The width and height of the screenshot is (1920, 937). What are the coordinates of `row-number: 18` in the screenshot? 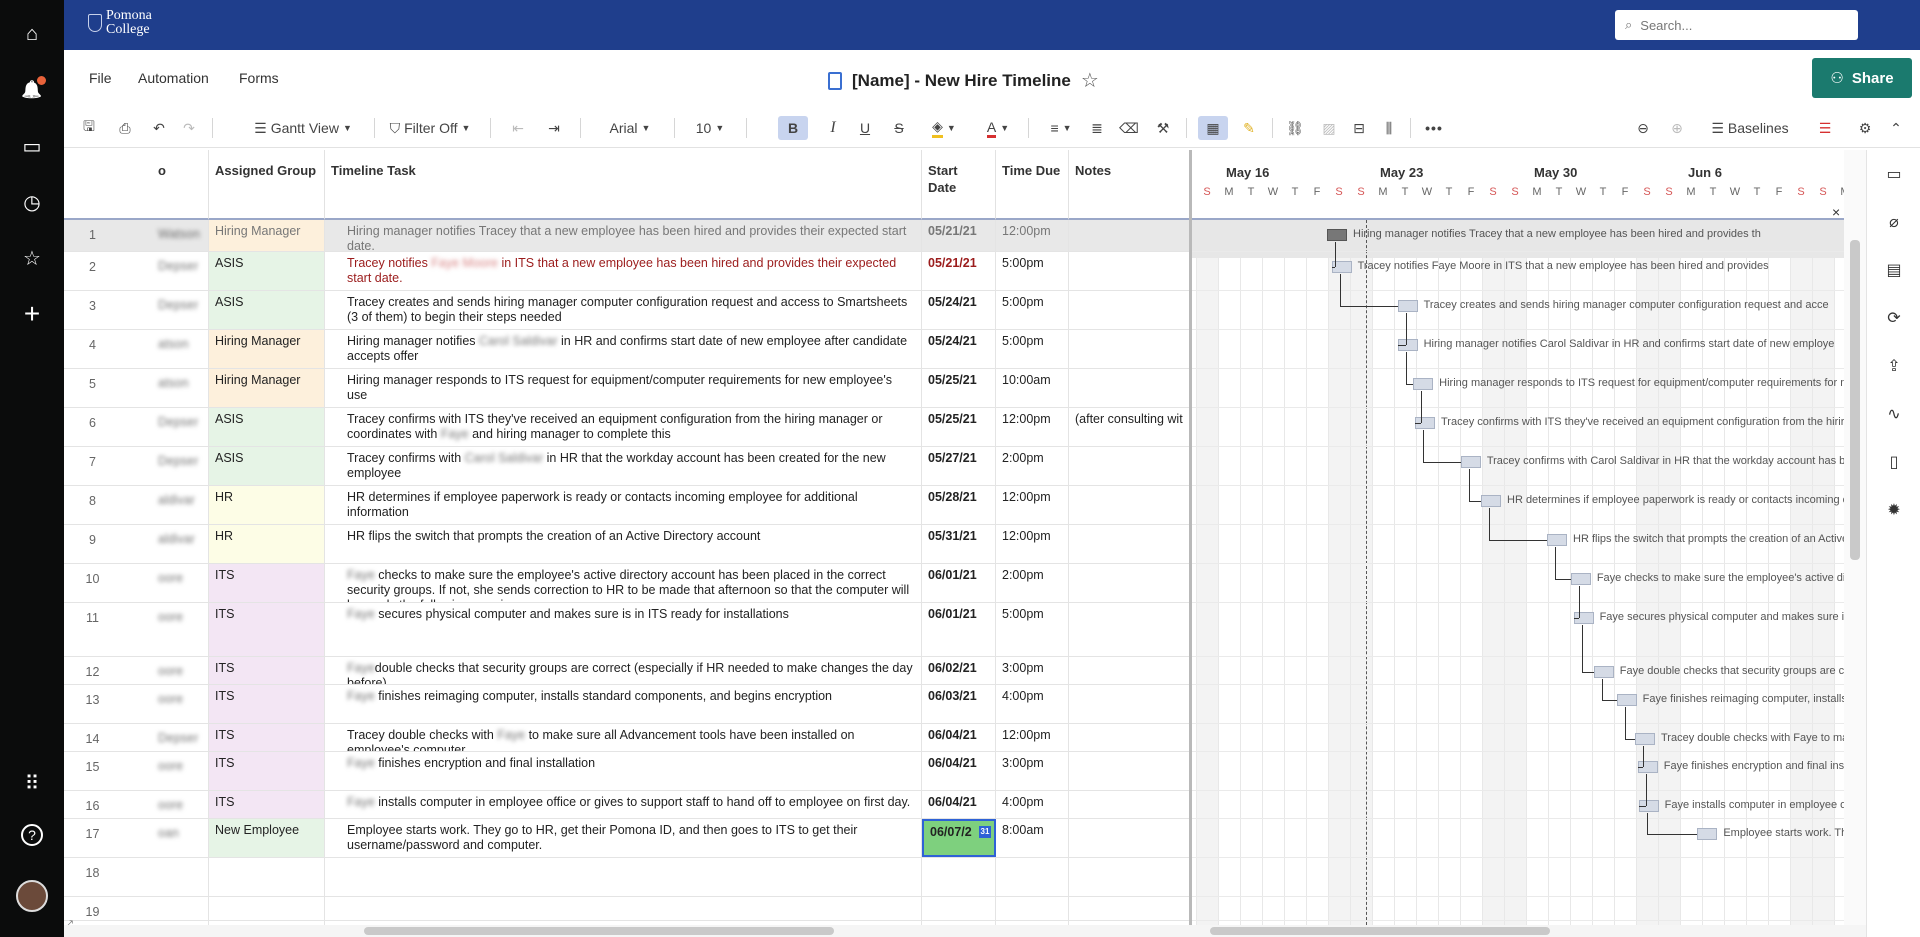 It's located at (92, 877).